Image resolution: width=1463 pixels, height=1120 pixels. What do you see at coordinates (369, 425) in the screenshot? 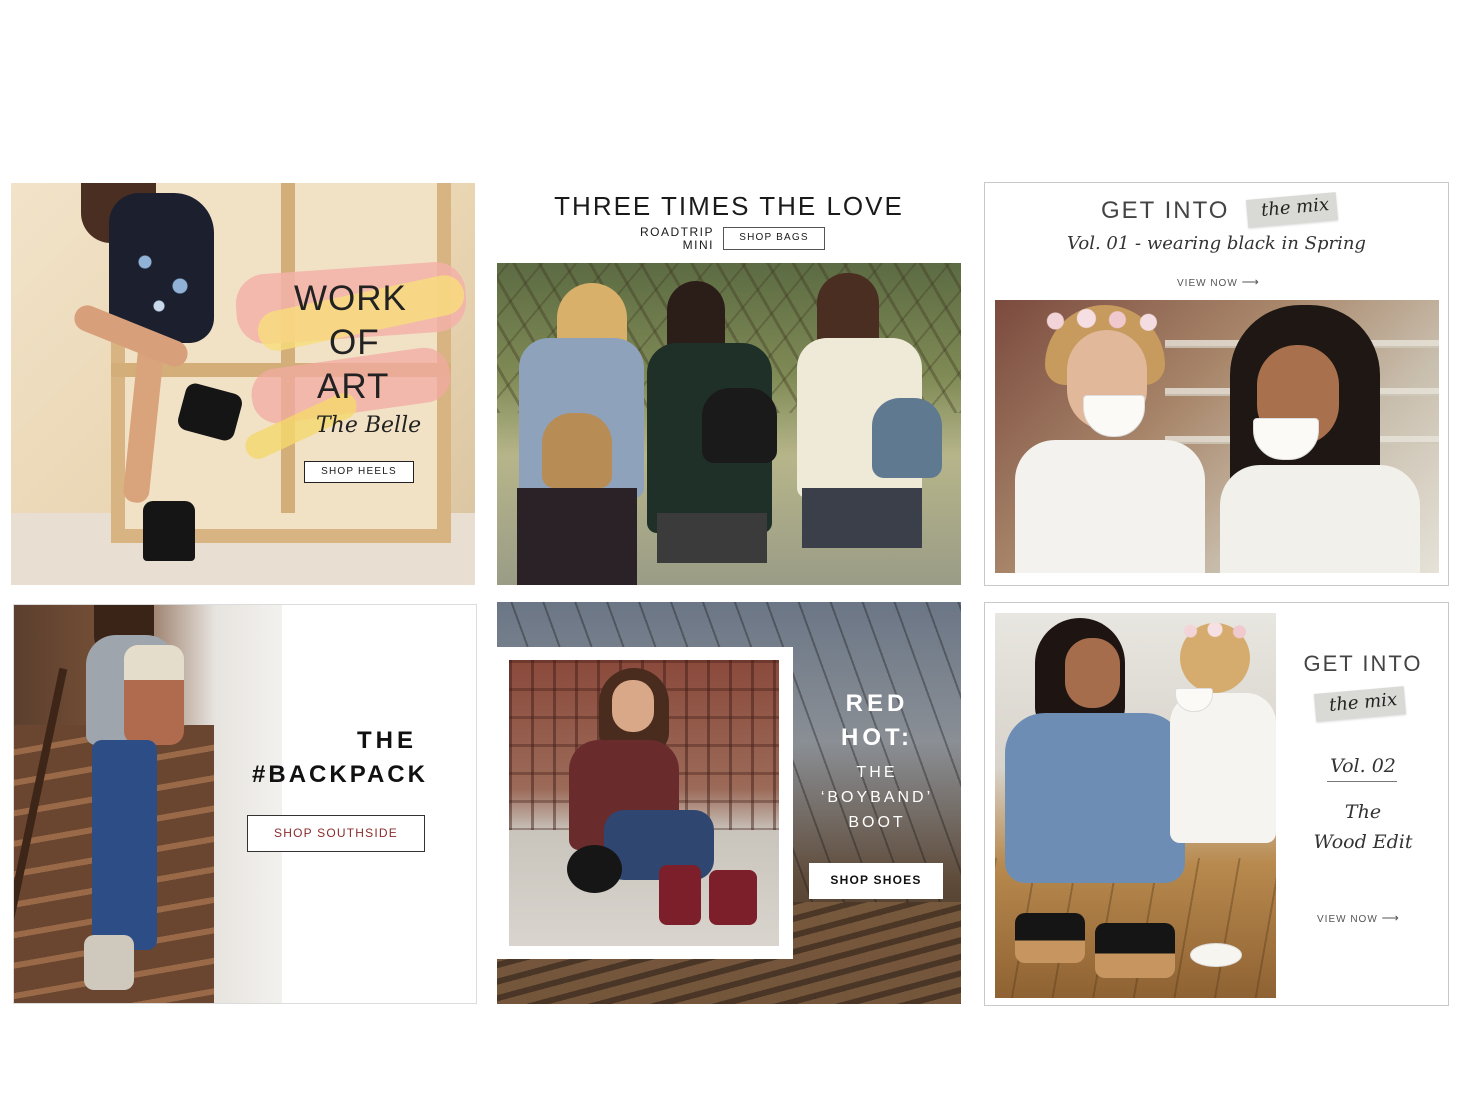
I see `subtitle-the-belle: The Belle` at bounding box center [369, 425].